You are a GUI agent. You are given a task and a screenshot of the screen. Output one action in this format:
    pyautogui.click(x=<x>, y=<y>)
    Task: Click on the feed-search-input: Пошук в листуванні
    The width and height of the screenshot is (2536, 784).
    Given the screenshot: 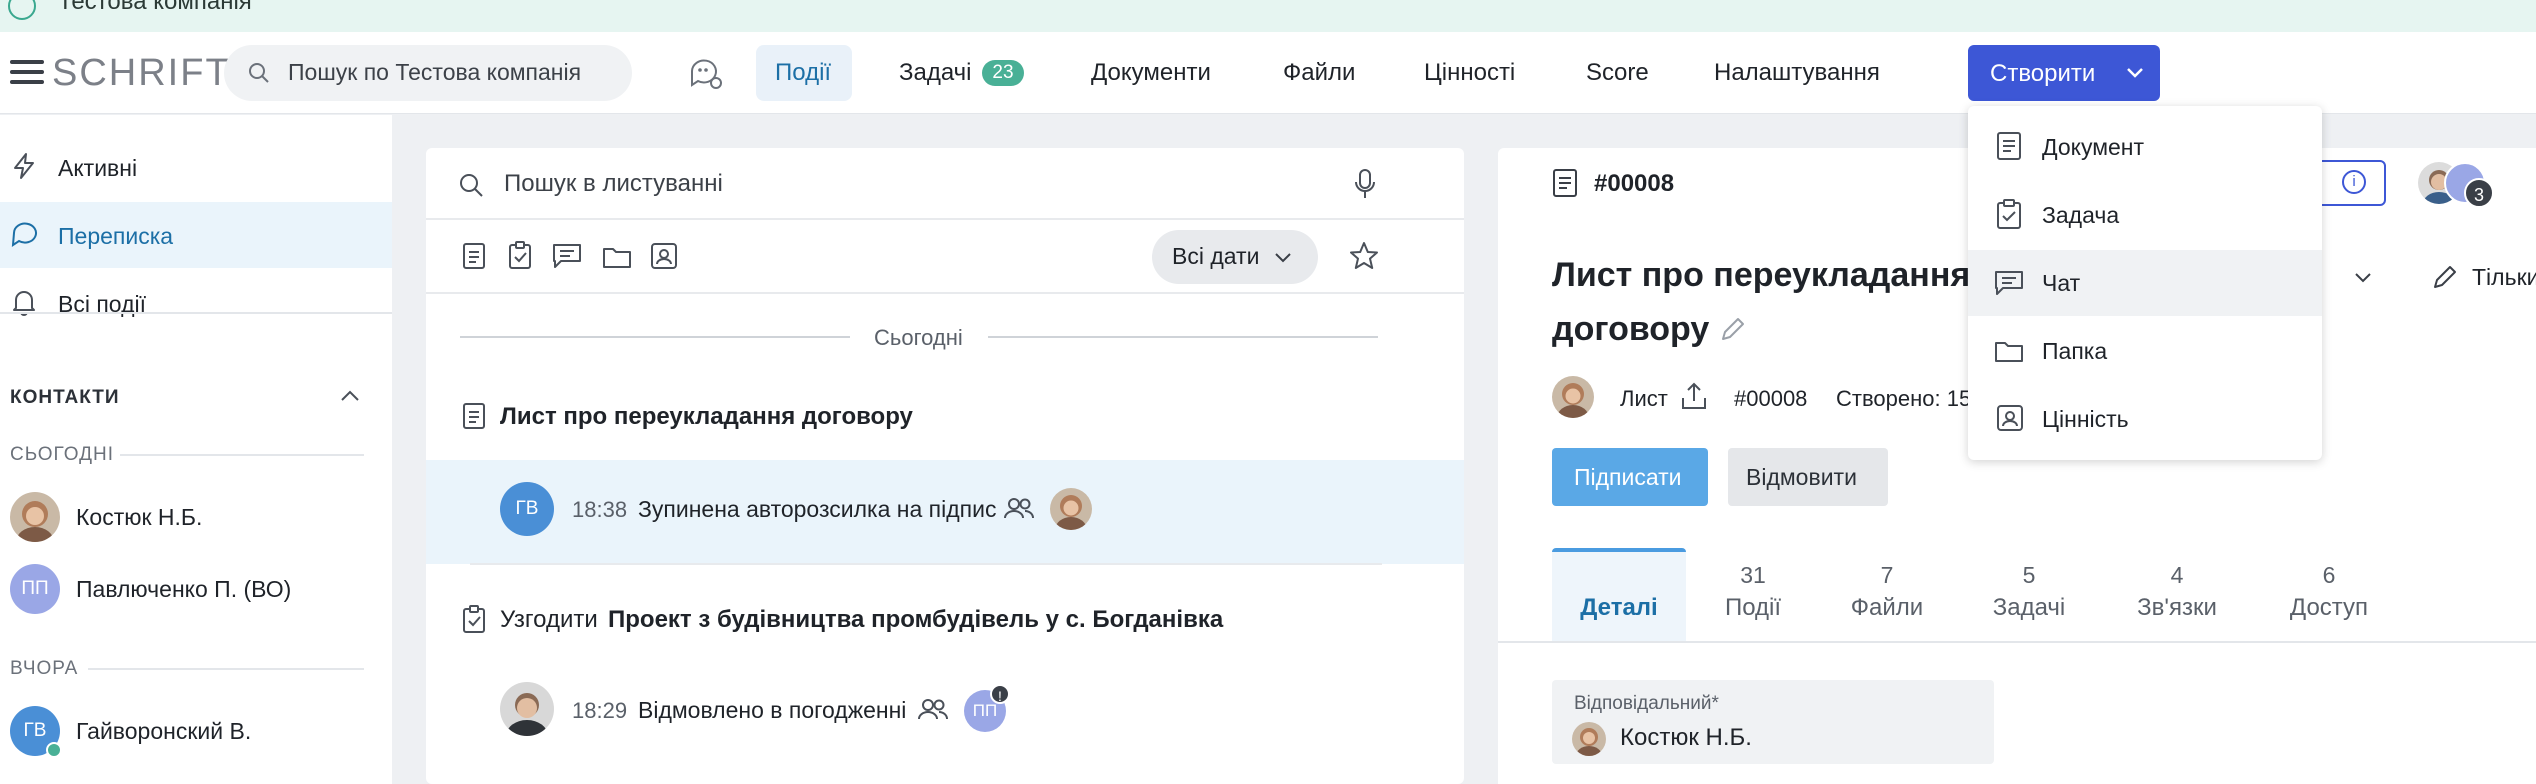 What is the action you would take?
    pyautogui.click(x=613, y=184)
    